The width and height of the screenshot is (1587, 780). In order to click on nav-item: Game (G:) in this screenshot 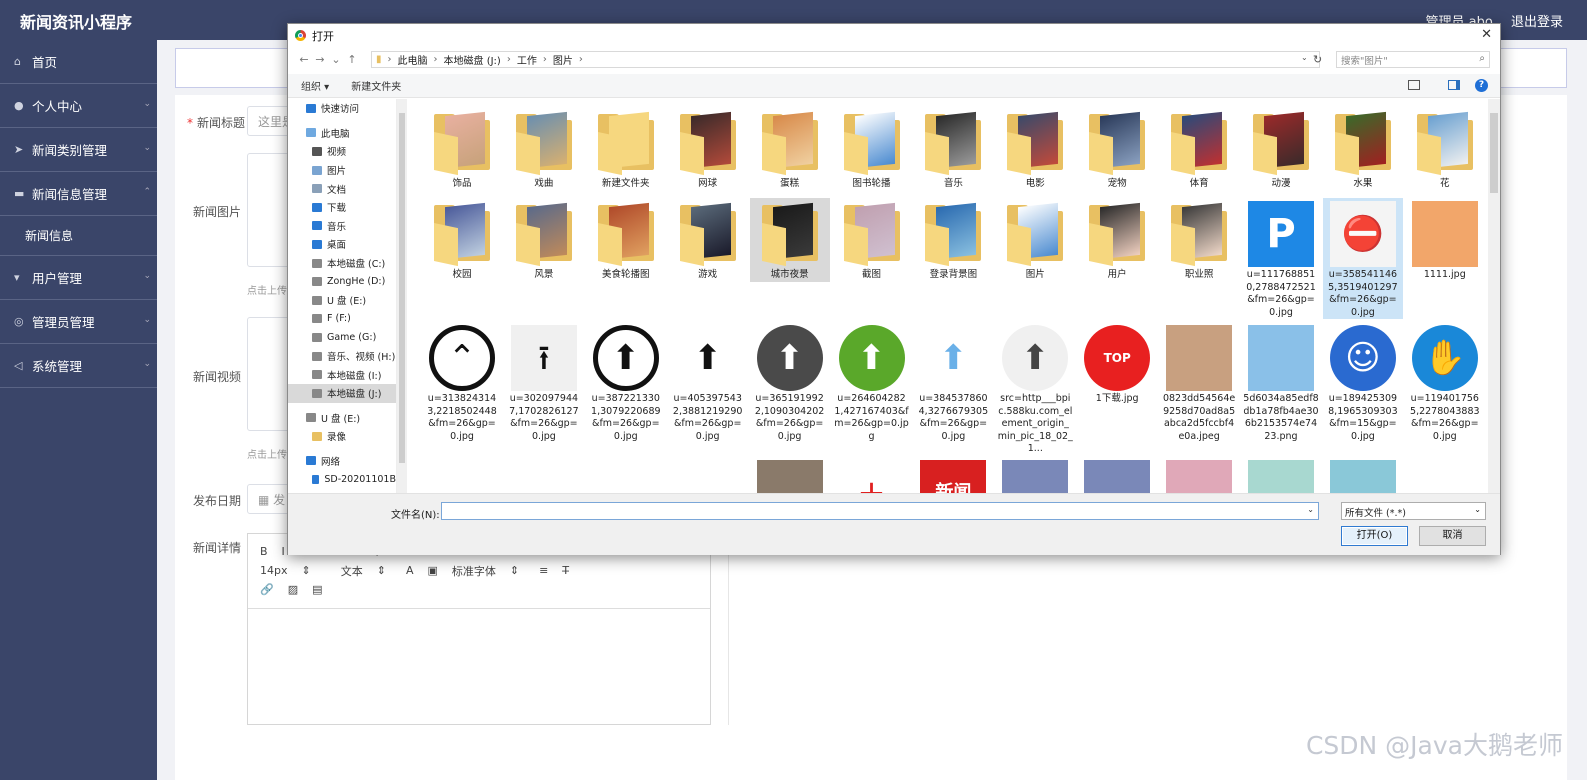, I will do `click(342, 337)`.